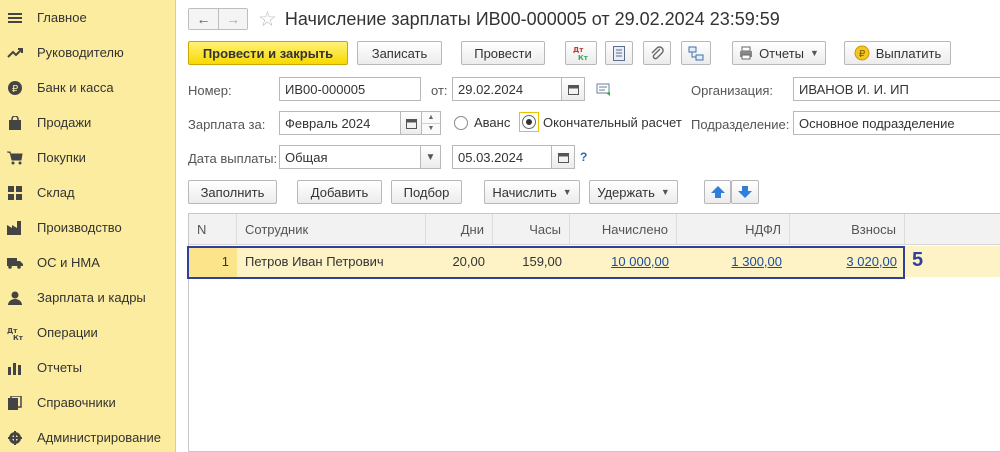 This screenshot has height=452, width=1000. What do you see at coordinates (15, 193) in the screenshot?
I see `warehouse-icon` at bounding box center [15, 193].